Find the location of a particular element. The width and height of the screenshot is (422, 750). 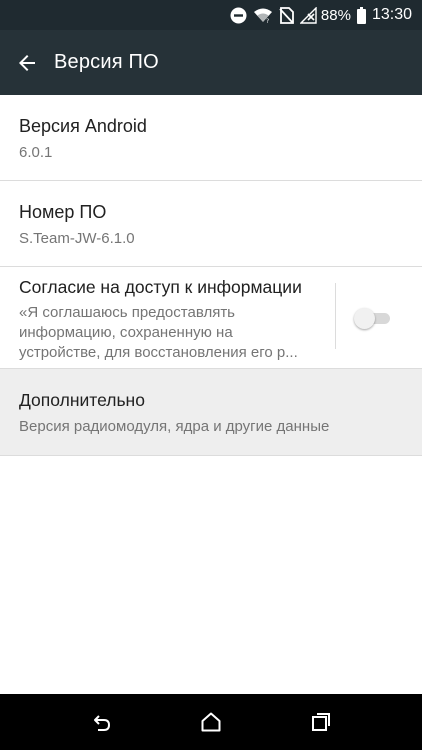

no-sim-icon is located at coordinates (286, 15).